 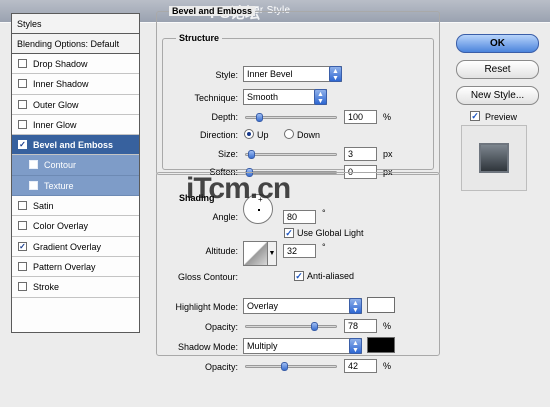 I want to click on size-unit: px, so click(x=388, y=154).